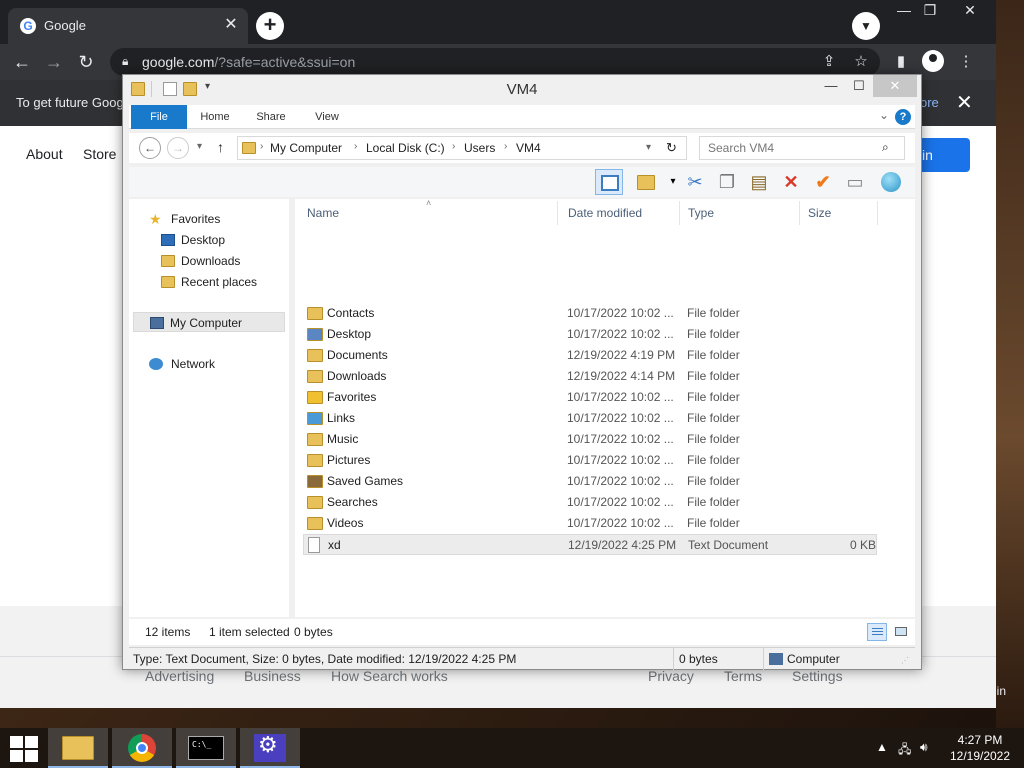 The width and height of the screenshot is (1024, 768). Describe the element at coordinates (231, 25) in the screenshot. I see `tab-close-icon: ✕` at that location.